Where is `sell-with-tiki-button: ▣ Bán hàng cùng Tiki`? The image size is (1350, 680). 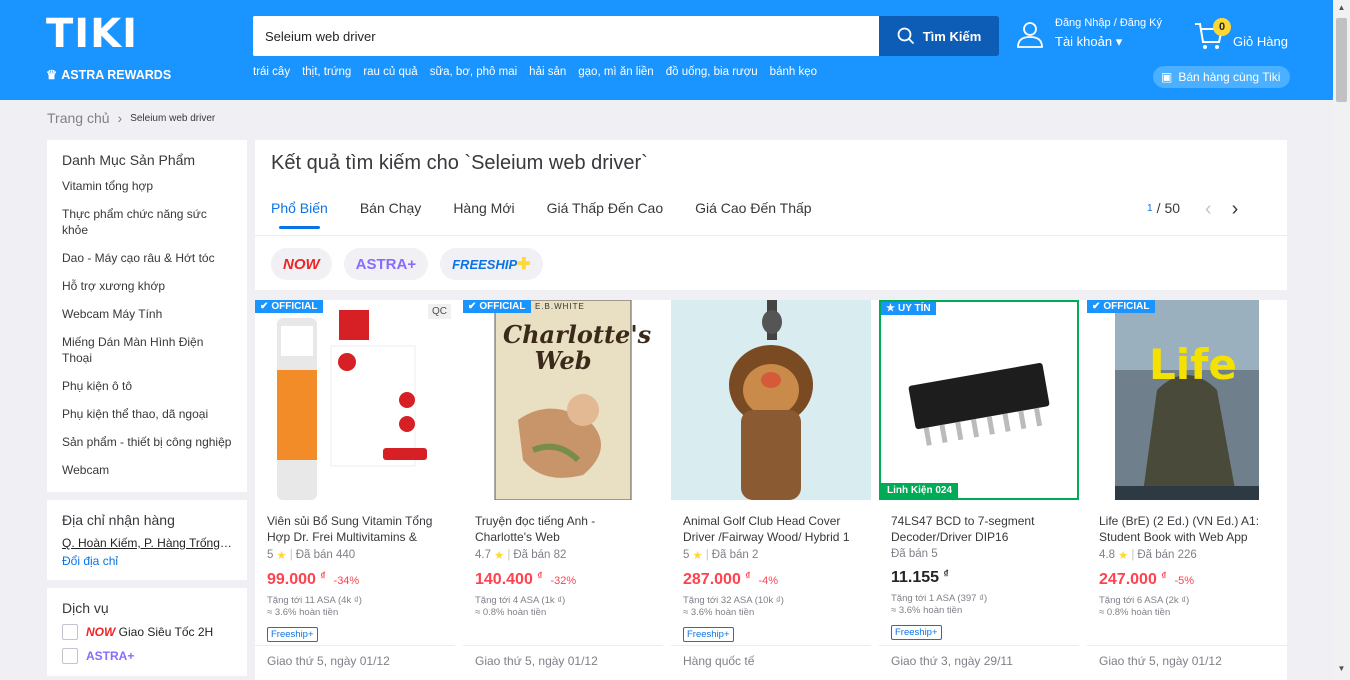
sell-with-tiki-button: ▣ Bán hàng cùng Tiki is located at coordinates (1222, 77).